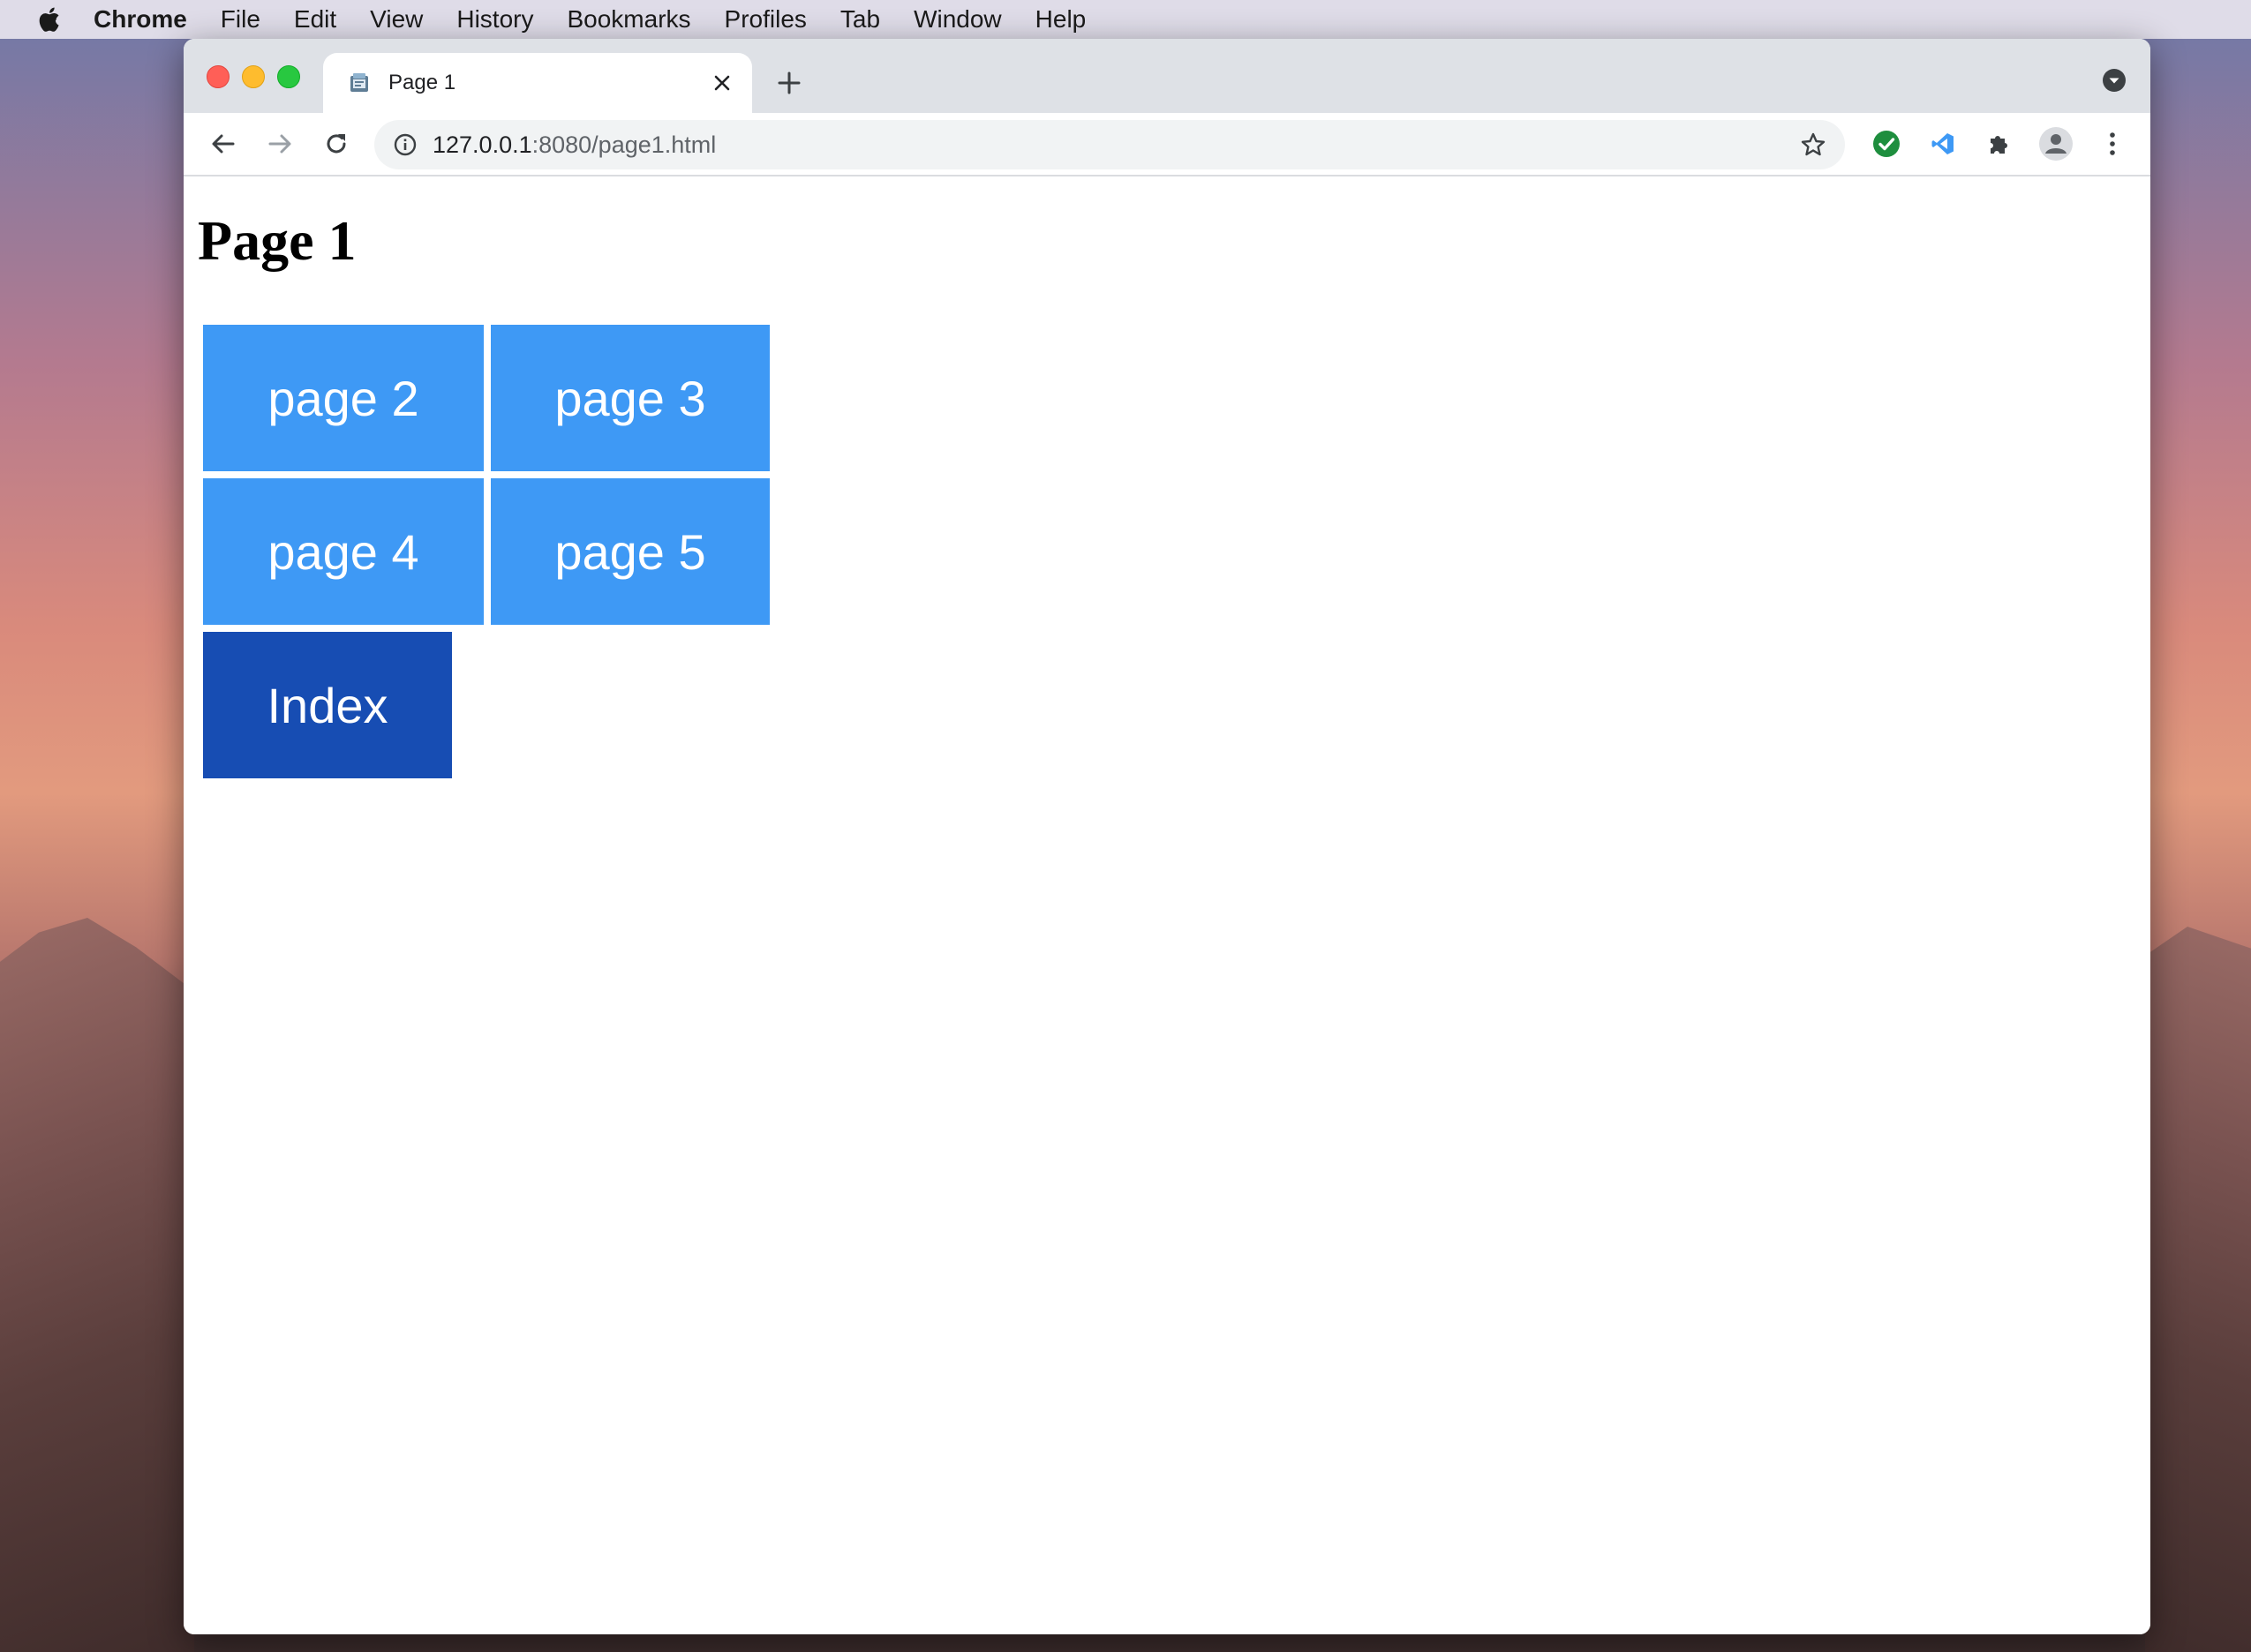  What do you see at coordinates (253, 76) in the screenshot?
I see `minimize-window-button` at bounding box center [253, 76].